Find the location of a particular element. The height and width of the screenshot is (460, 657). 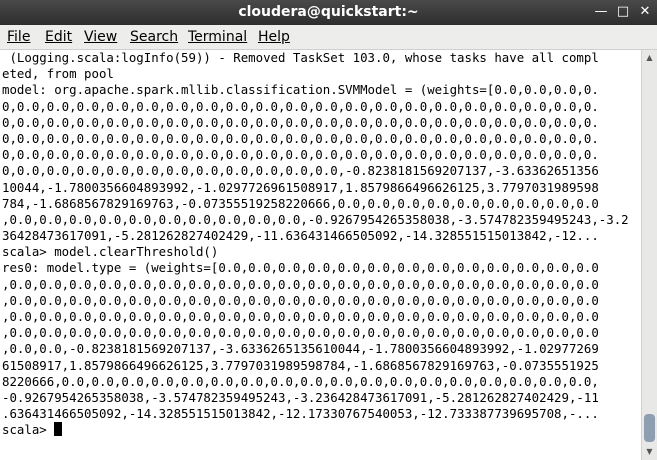

menu-terminal: Terminal is located at coordinates (217, 37).